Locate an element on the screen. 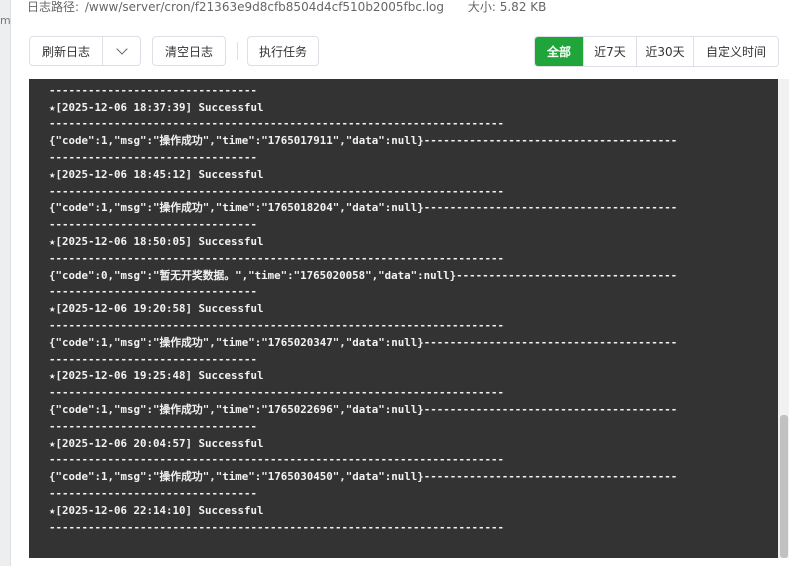  log-size-label: 大小: is located at coordinates (481, 7).